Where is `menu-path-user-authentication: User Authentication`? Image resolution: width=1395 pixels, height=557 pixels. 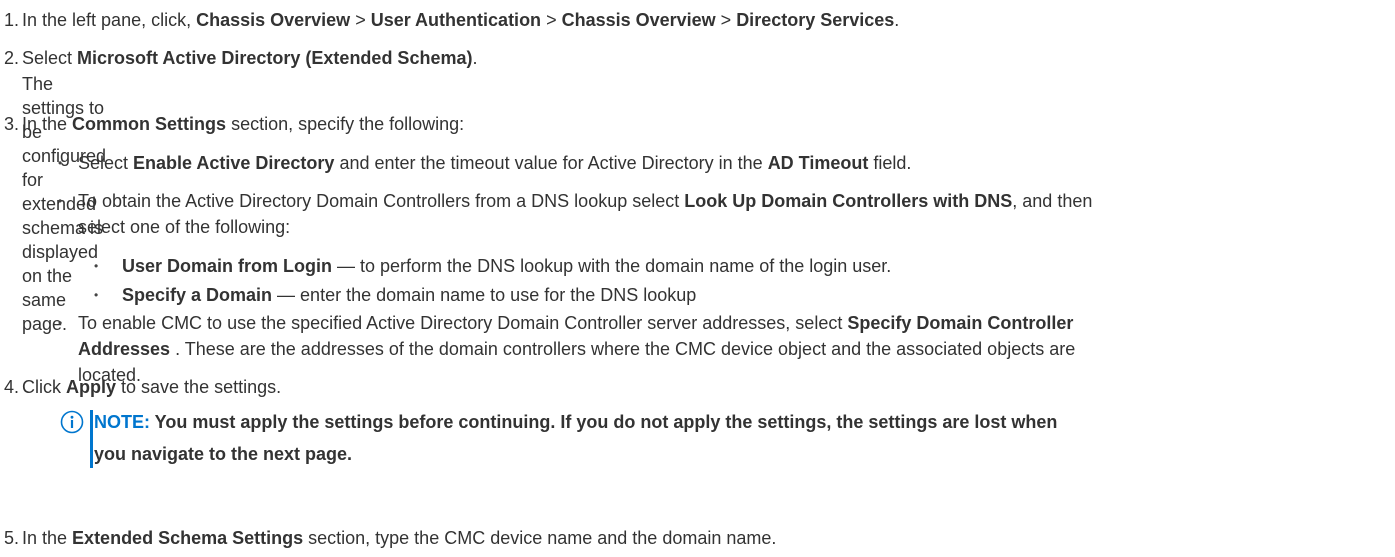
menu-path-user-authentication: User Authentication is located at coordinates (456, 20).